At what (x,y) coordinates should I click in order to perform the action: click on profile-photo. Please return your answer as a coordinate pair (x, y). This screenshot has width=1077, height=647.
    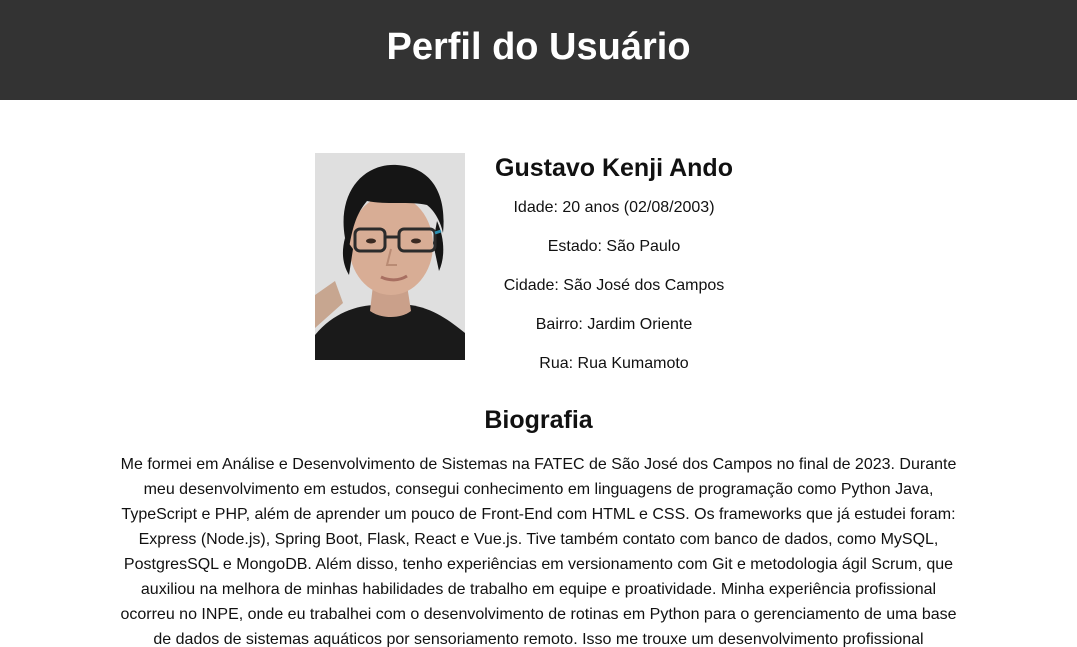
    Looking at the image, I should click on (390, 256).